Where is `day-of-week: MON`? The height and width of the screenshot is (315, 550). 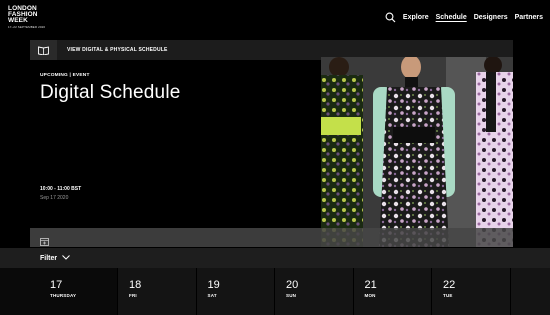 day-of-week: MON is located at coordinates (370, 295).